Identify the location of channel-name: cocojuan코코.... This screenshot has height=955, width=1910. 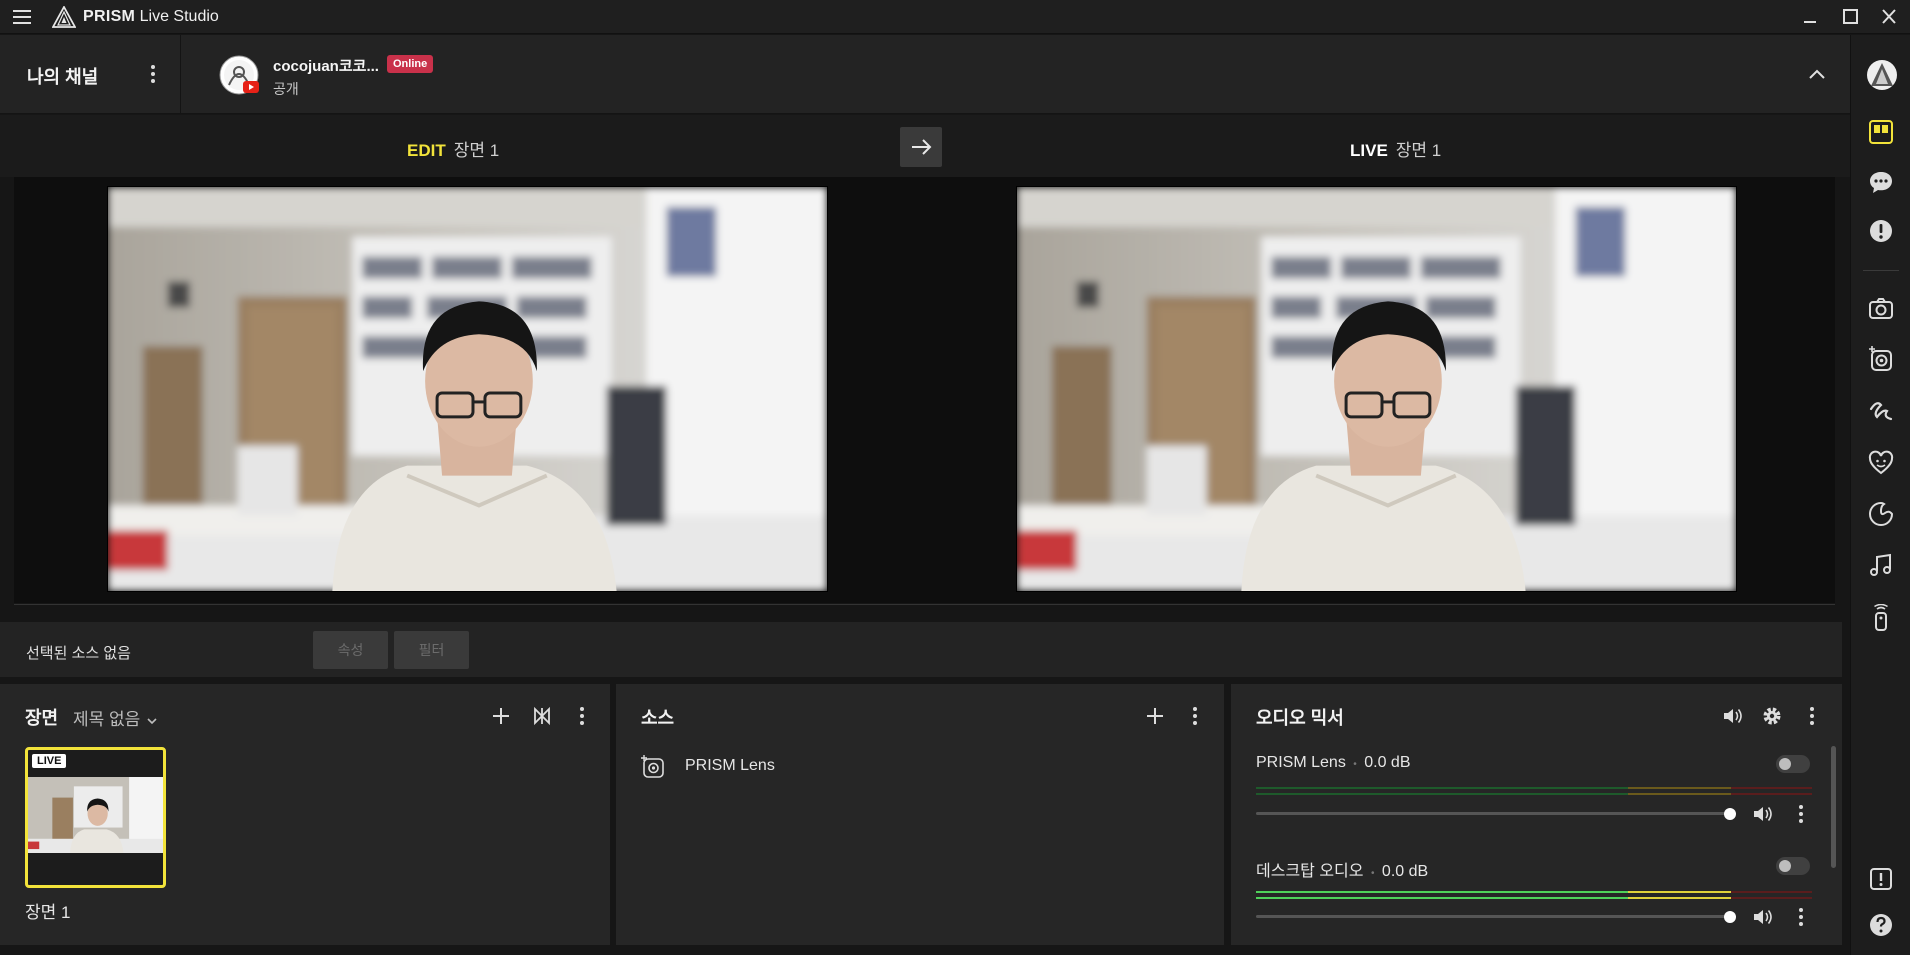
(326, 66).